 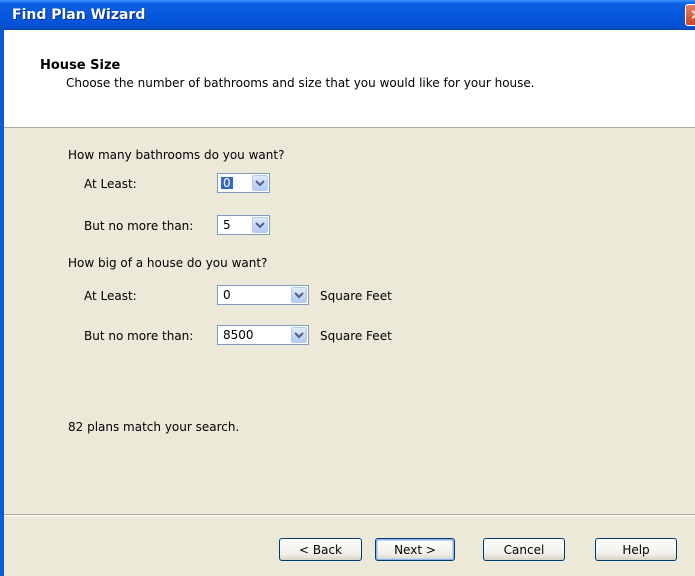 I want to click on footer-divider, so click(x=349, y=515).